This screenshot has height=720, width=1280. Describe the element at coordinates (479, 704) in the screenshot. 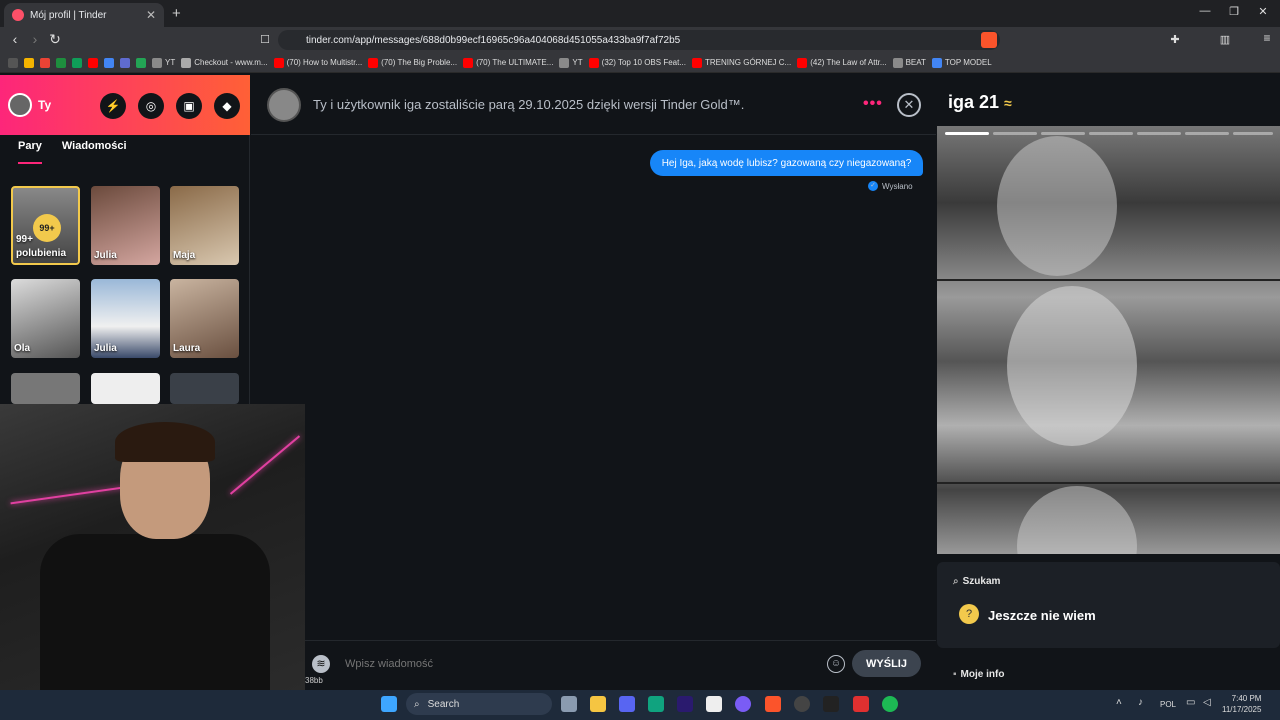

I see `taskbar-search: ⌕ Search` at that location.